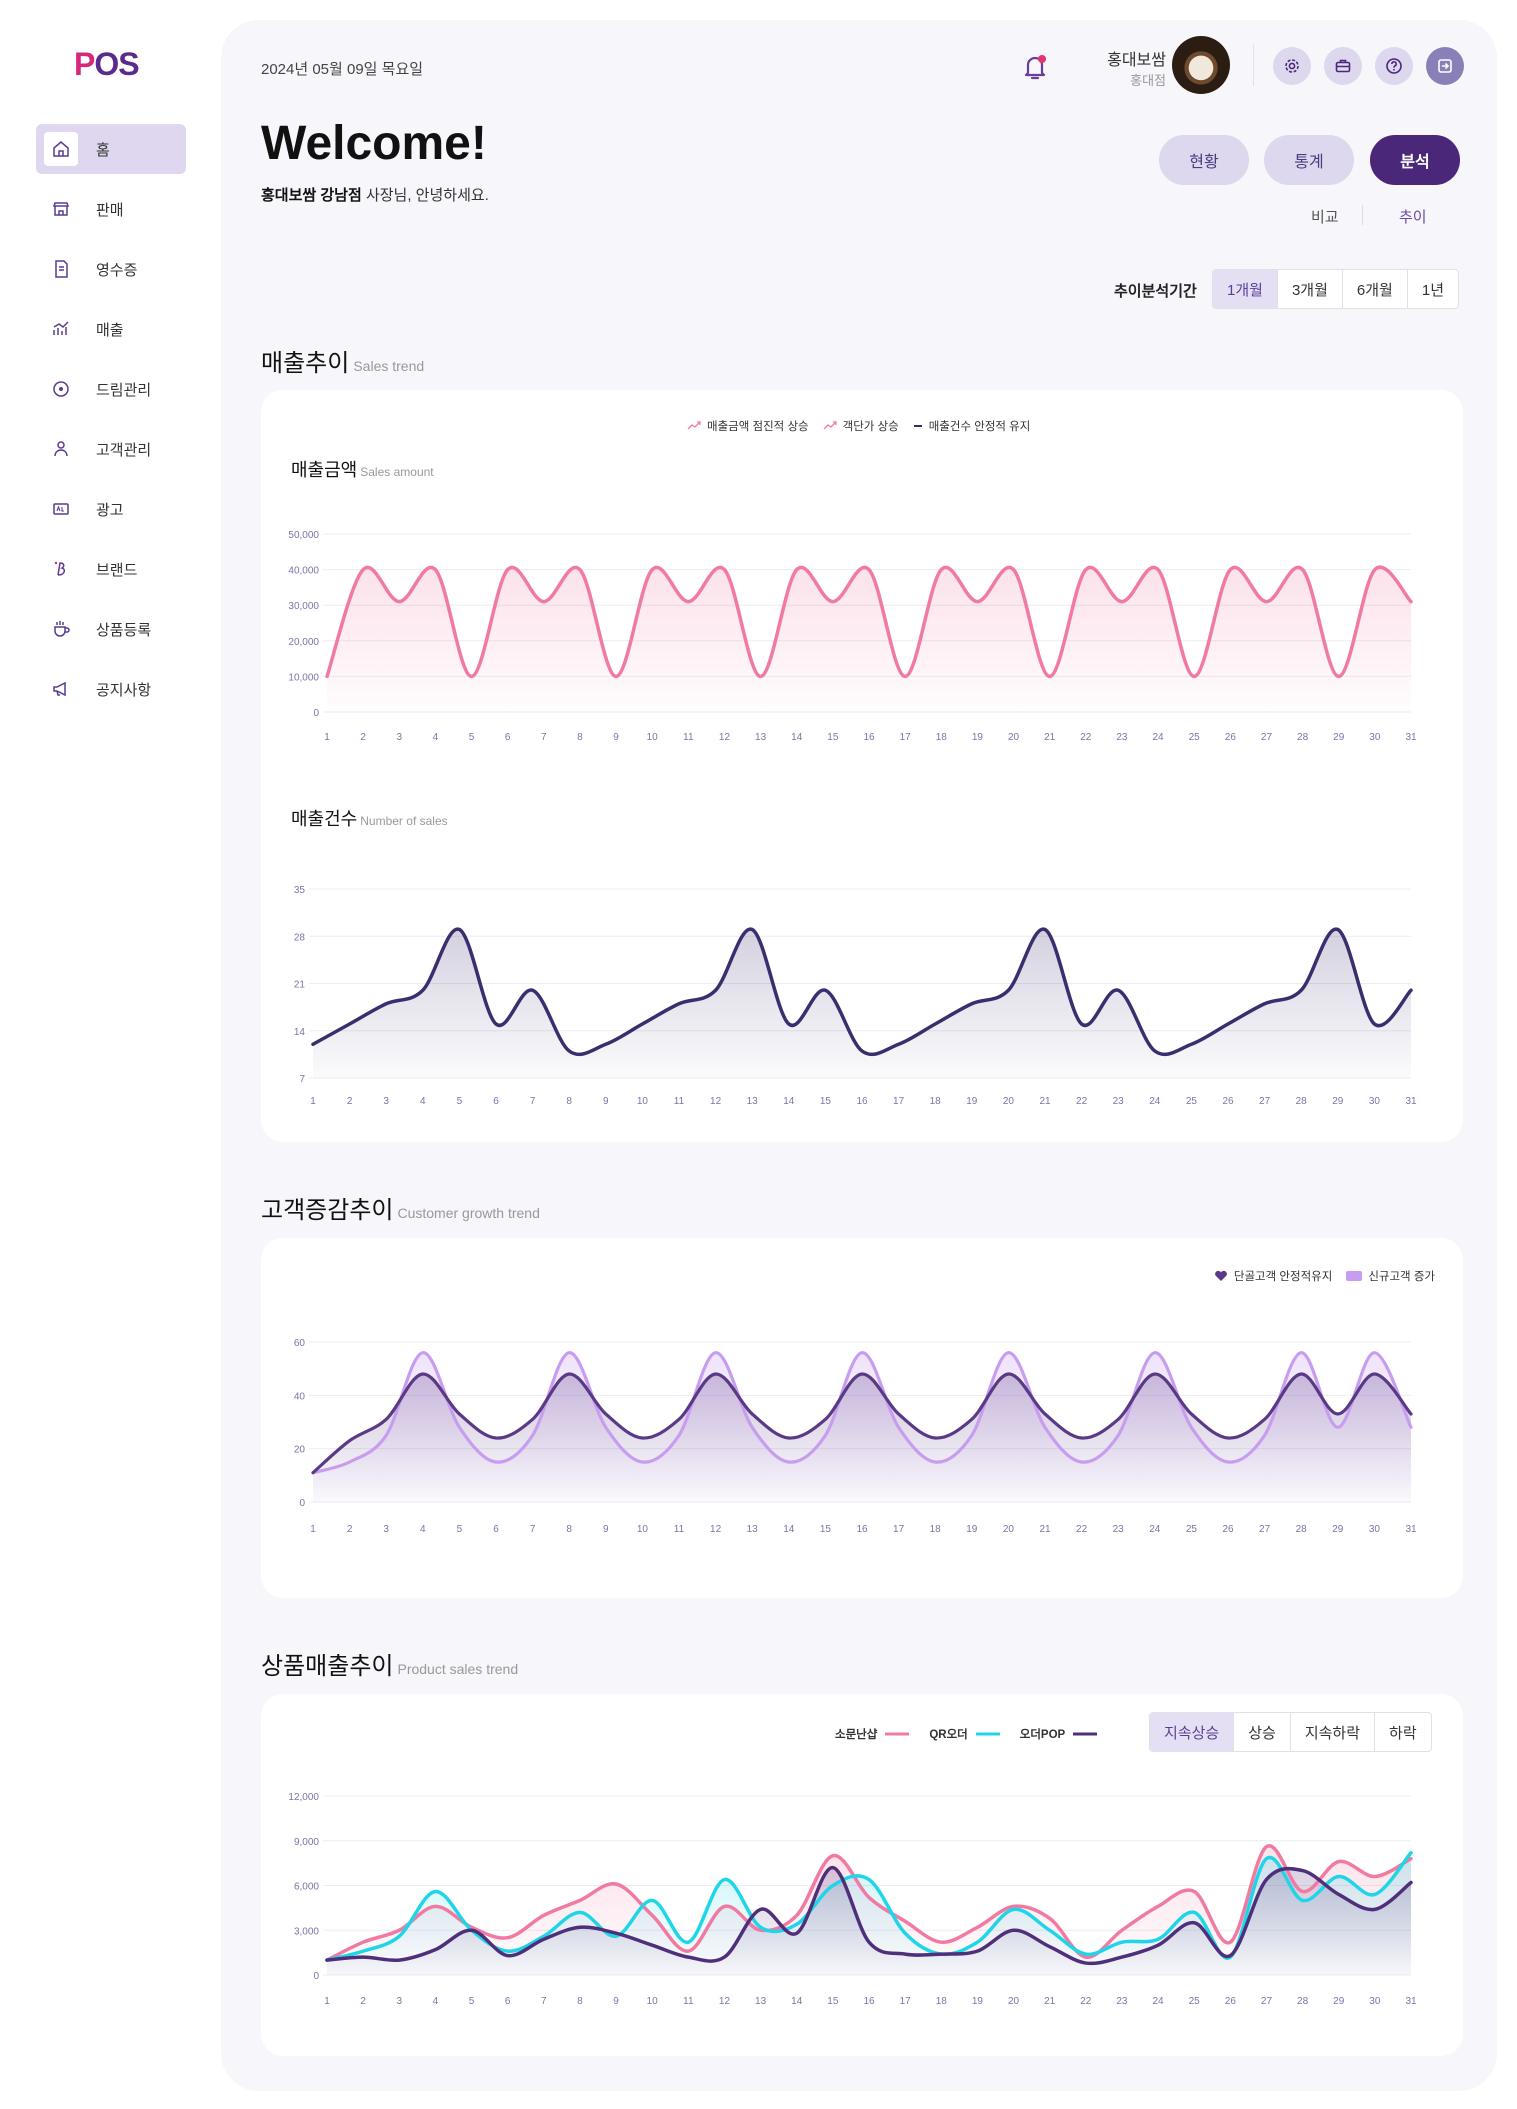 The width and height of the screenshot is (1517, 2109). I want to click on page-title: Welcome!, so click(374, 143).